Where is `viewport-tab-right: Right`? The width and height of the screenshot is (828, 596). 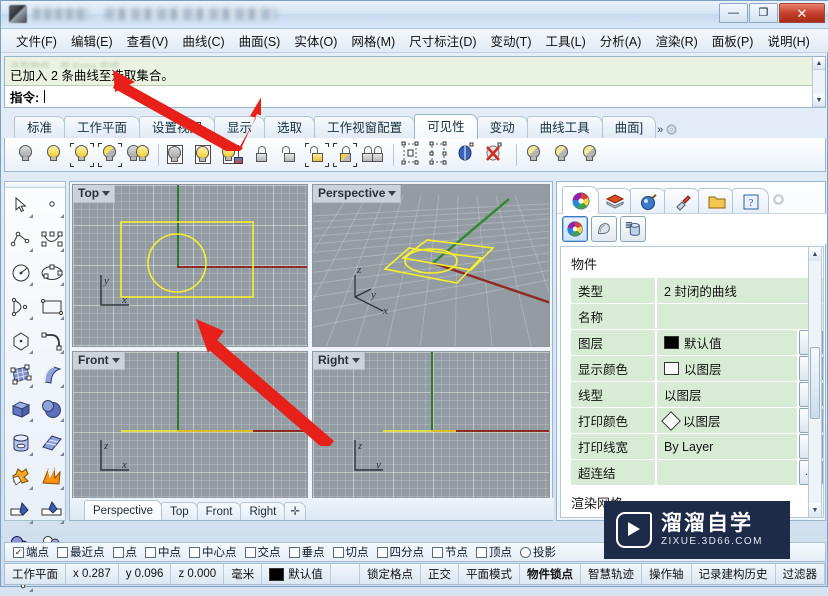
viewport-tab-right: Right is located at coordinates (263, 511).